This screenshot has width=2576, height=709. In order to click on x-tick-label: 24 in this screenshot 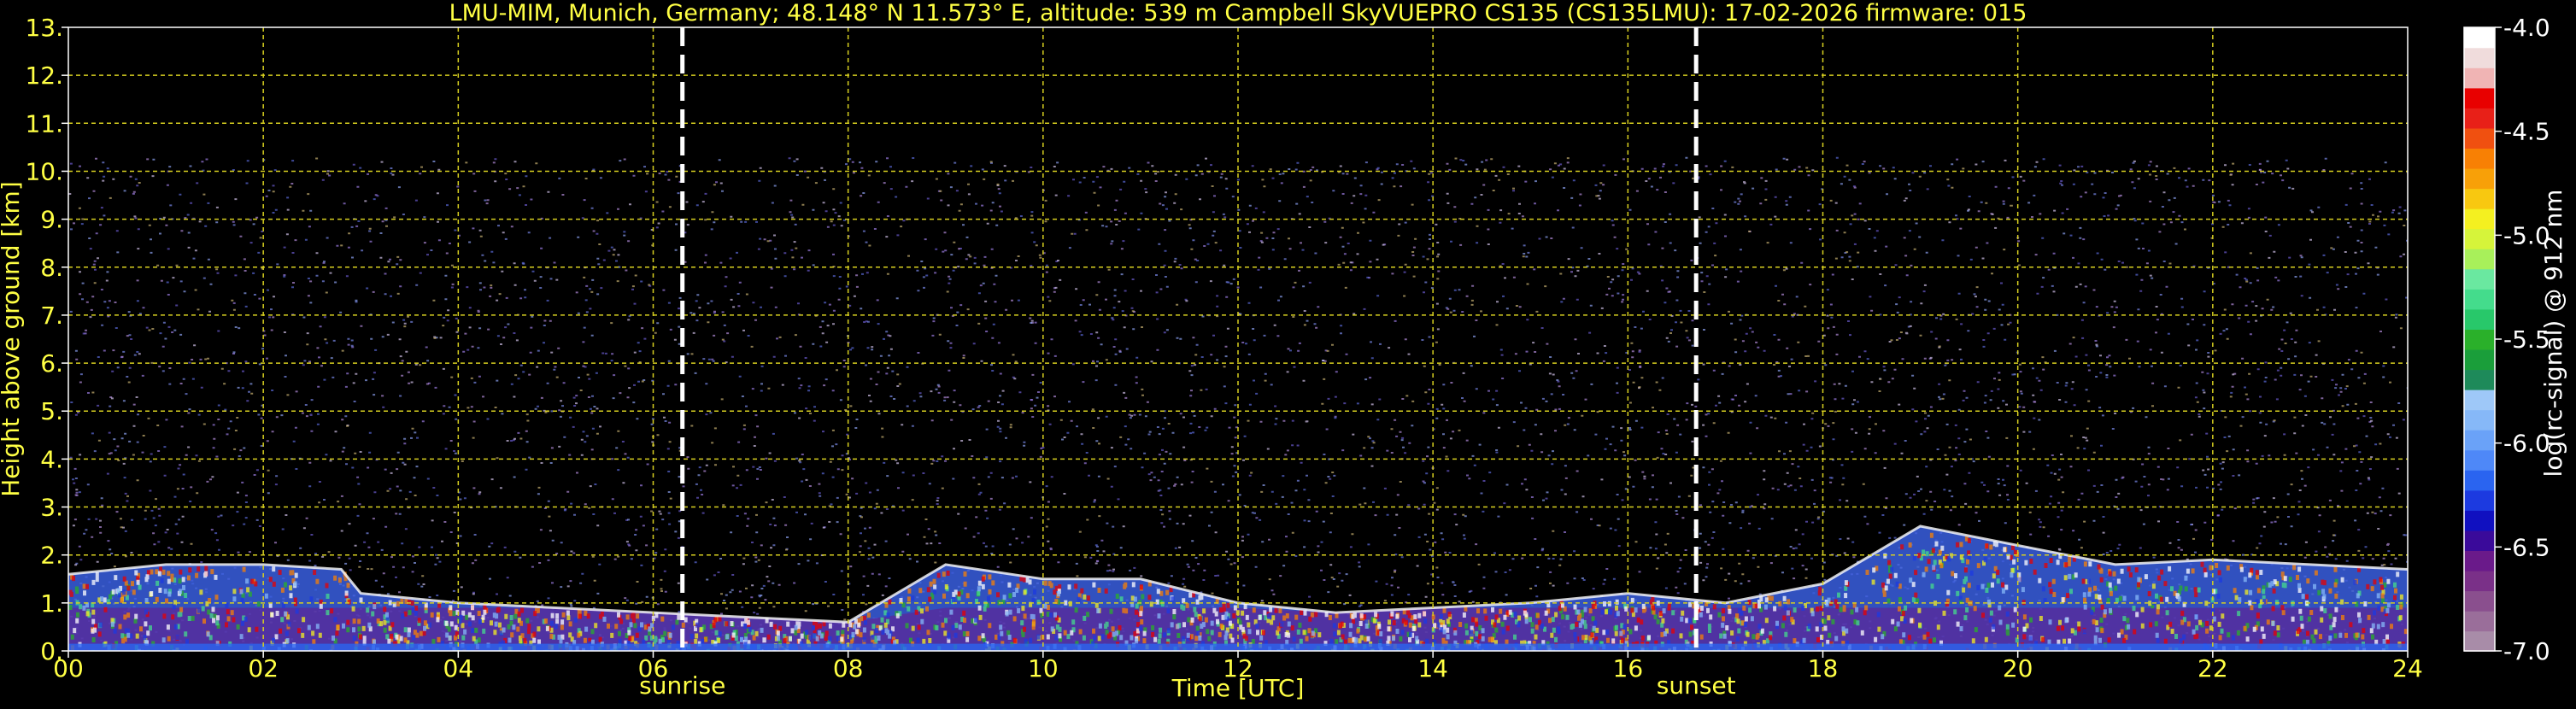, I will do `click(2407, 668)`.